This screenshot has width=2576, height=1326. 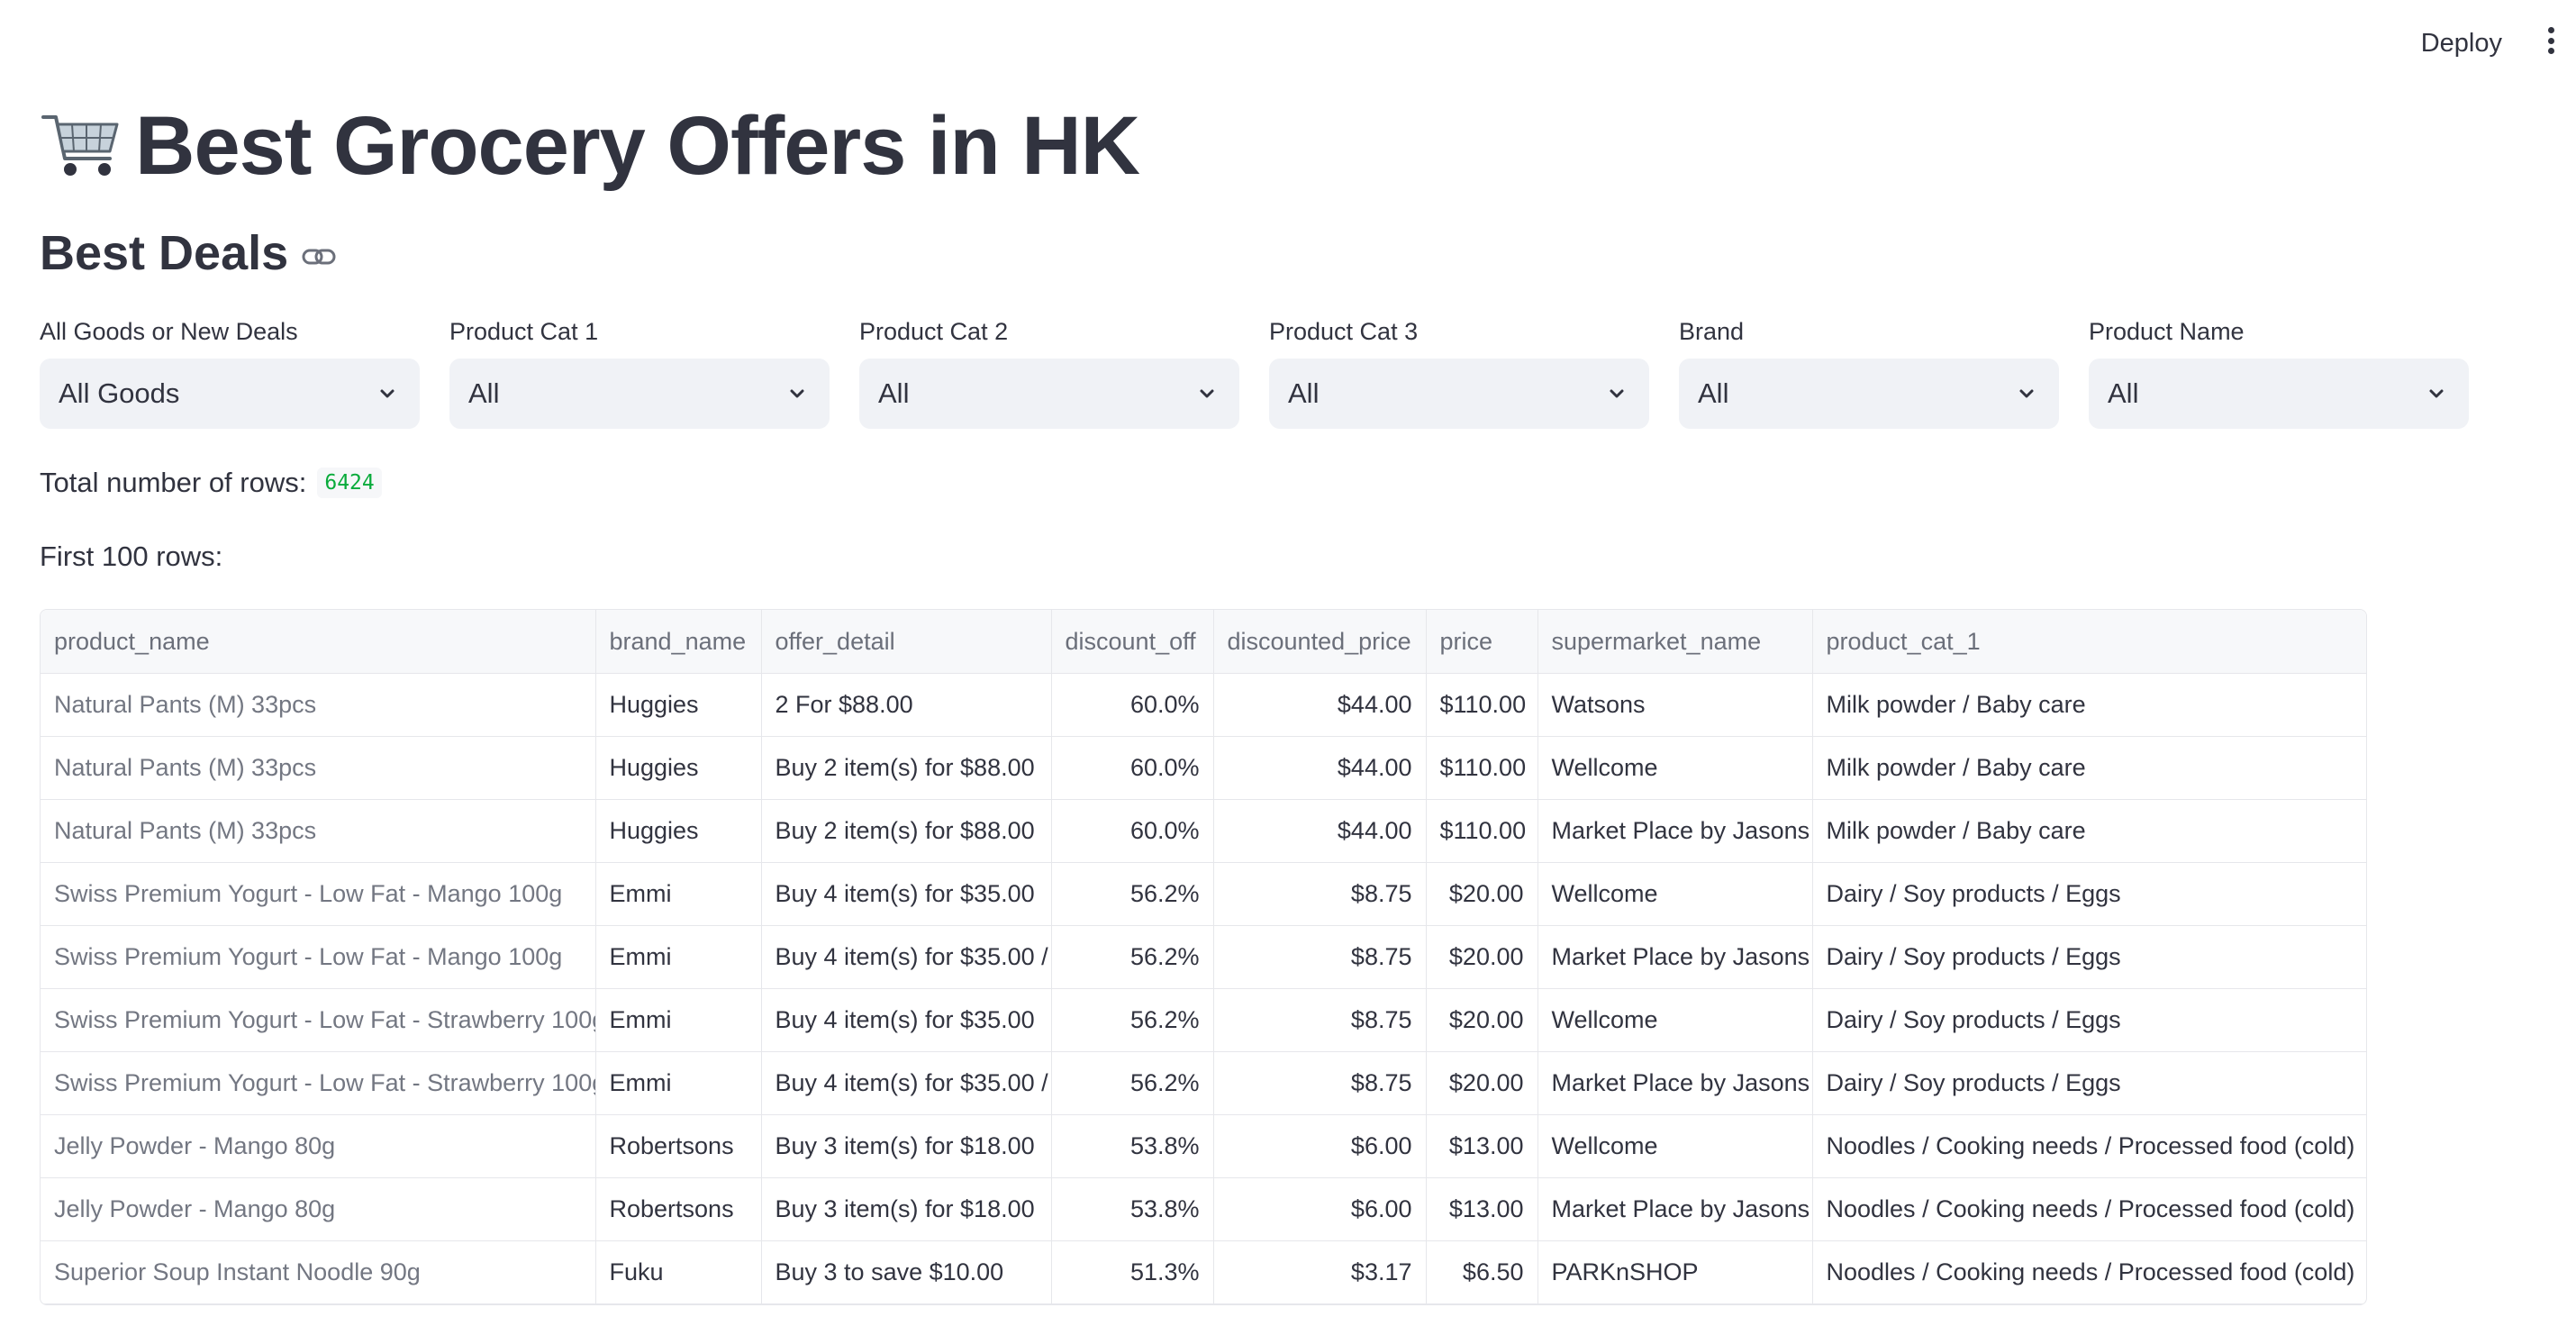 I want to click on table-cell-discounted-price: $6.00, so click(x=1320, y=1146).